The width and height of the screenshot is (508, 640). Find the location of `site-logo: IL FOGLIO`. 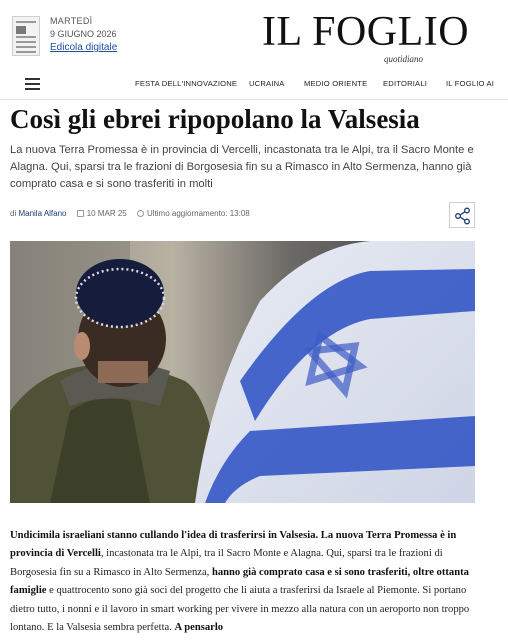

site-logo: IL FOGLIO is located at coordinates (365, 32).